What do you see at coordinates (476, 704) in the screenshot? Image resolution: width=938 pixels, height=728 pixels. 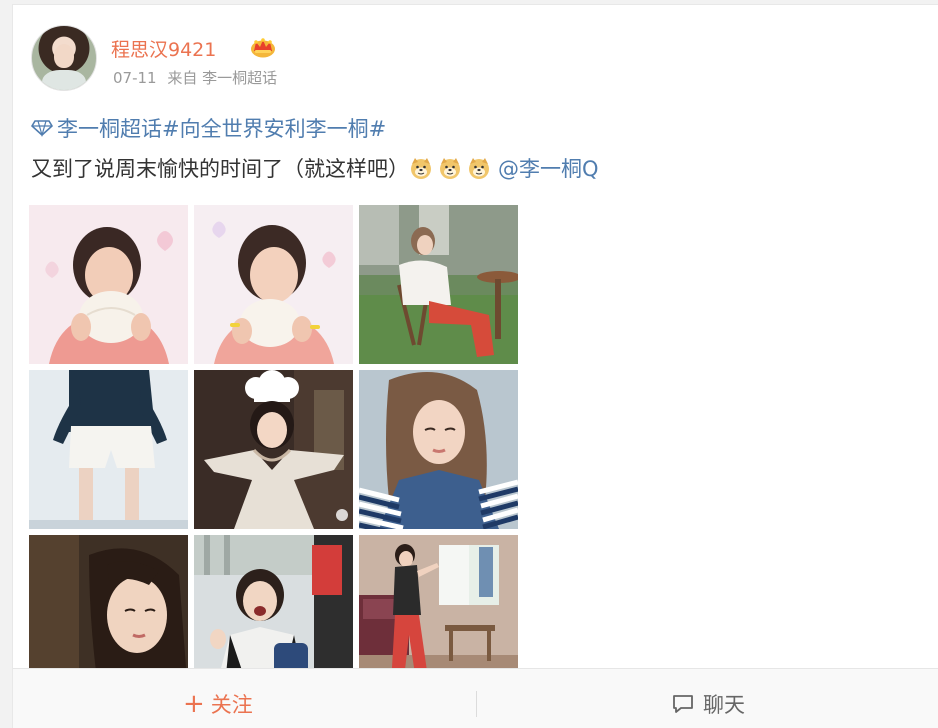 I see `action-divider` at bounding box center [476, 704].